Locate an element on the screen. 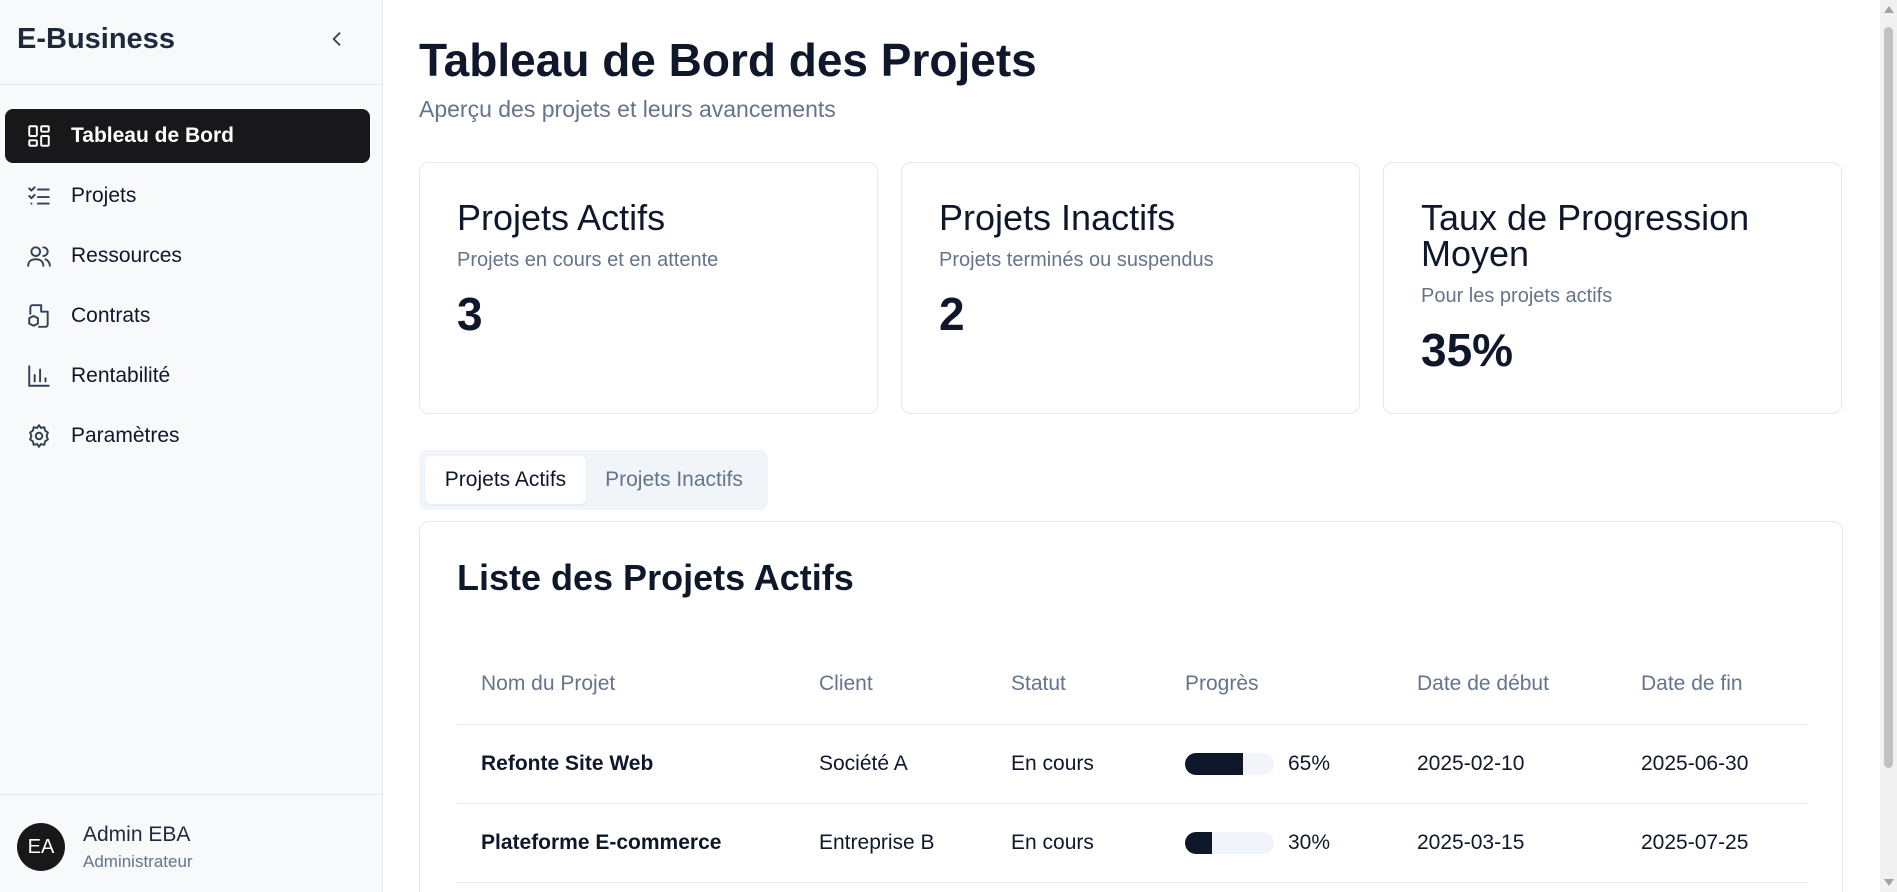 The image size is (1897, 892). card-description: Projets terminés ou suspendus is located at coordinates (1076, 260).